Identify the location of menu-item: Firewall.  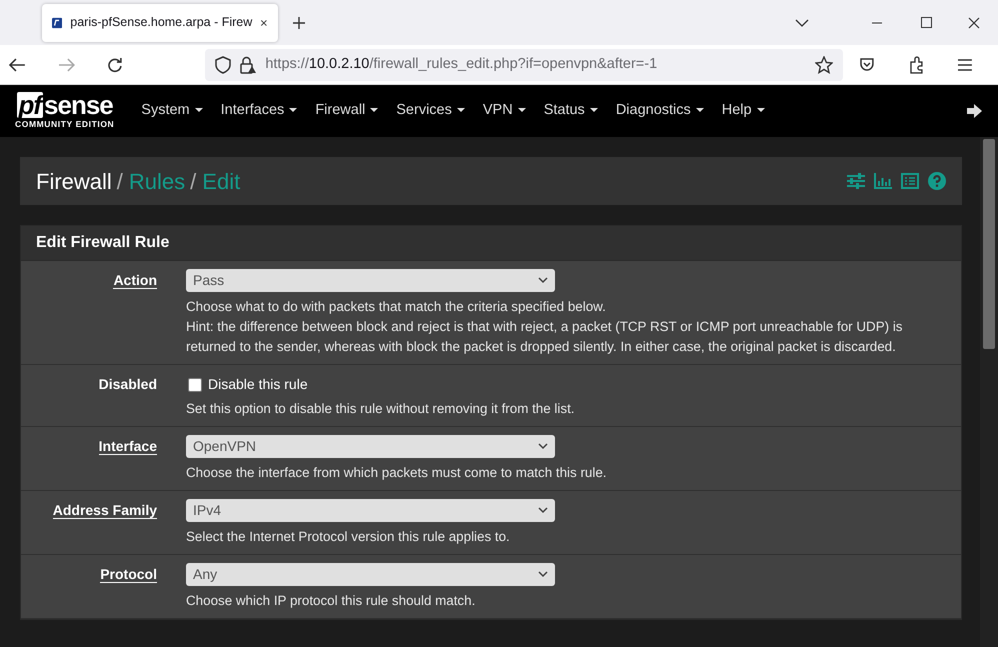
(347, 111).